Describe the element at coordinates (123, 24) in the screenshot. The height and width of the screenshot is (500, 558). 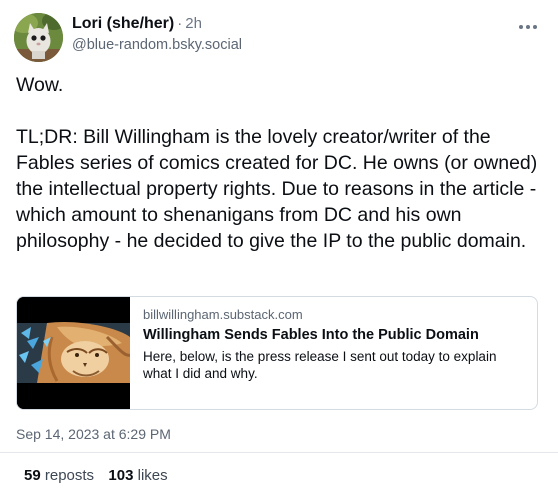
I see `author-display-name: Lori (she/her)` at that location.